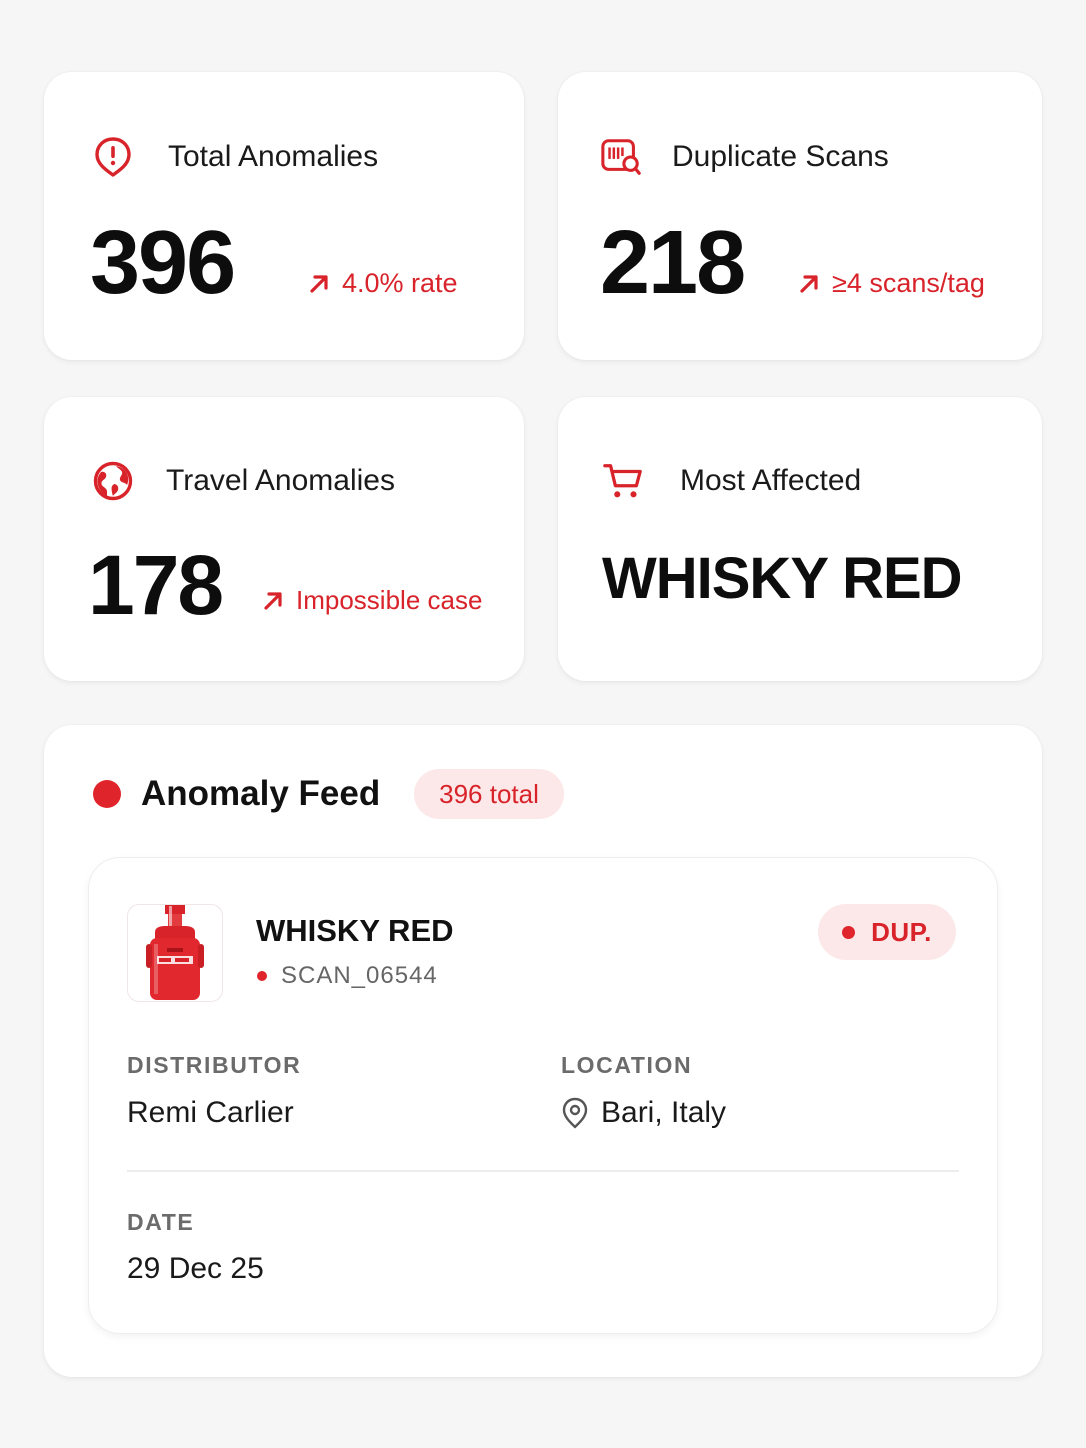 The image size is (1086, 1448). What do you see at coordinates (161, 1222) in the screenshot?
I see `date-label: DATE` at bounding box center [161, 1222].